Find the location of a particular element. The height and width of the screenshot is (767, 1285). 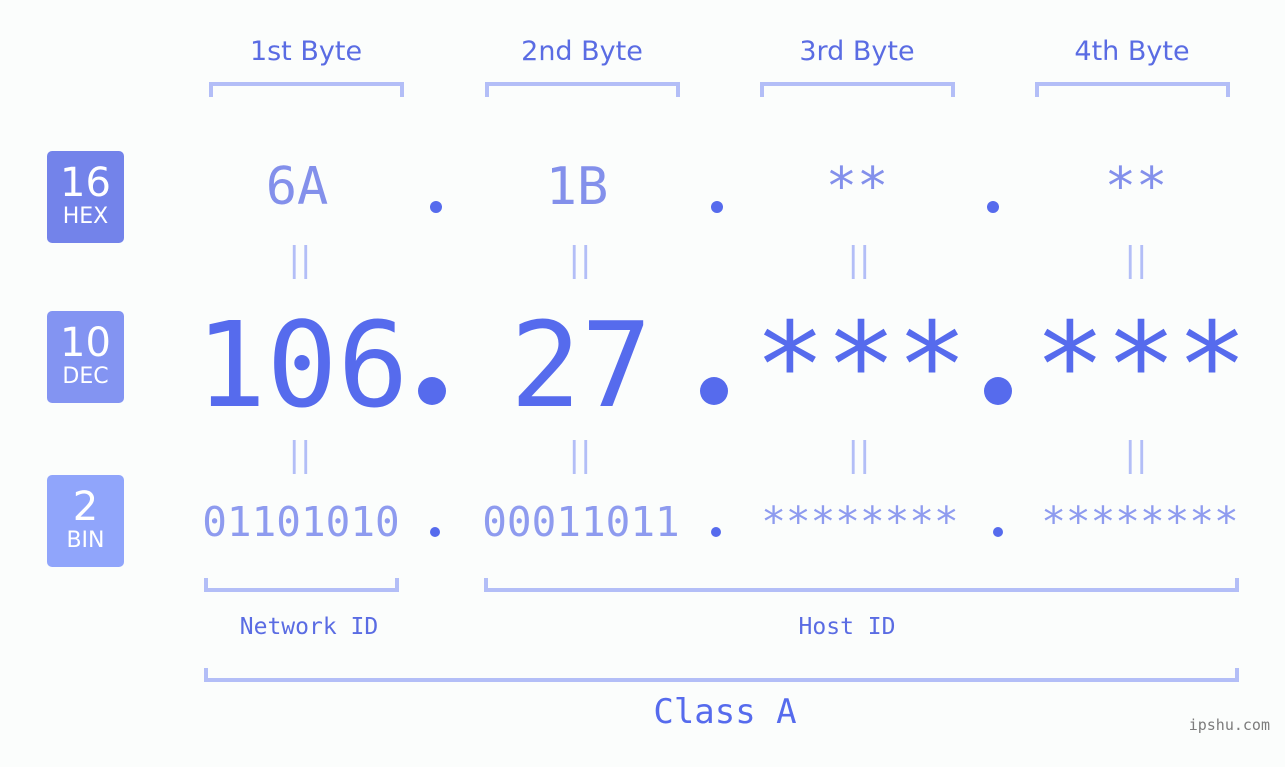

hex-value-1: 6A is located at coordinates (297, 187).